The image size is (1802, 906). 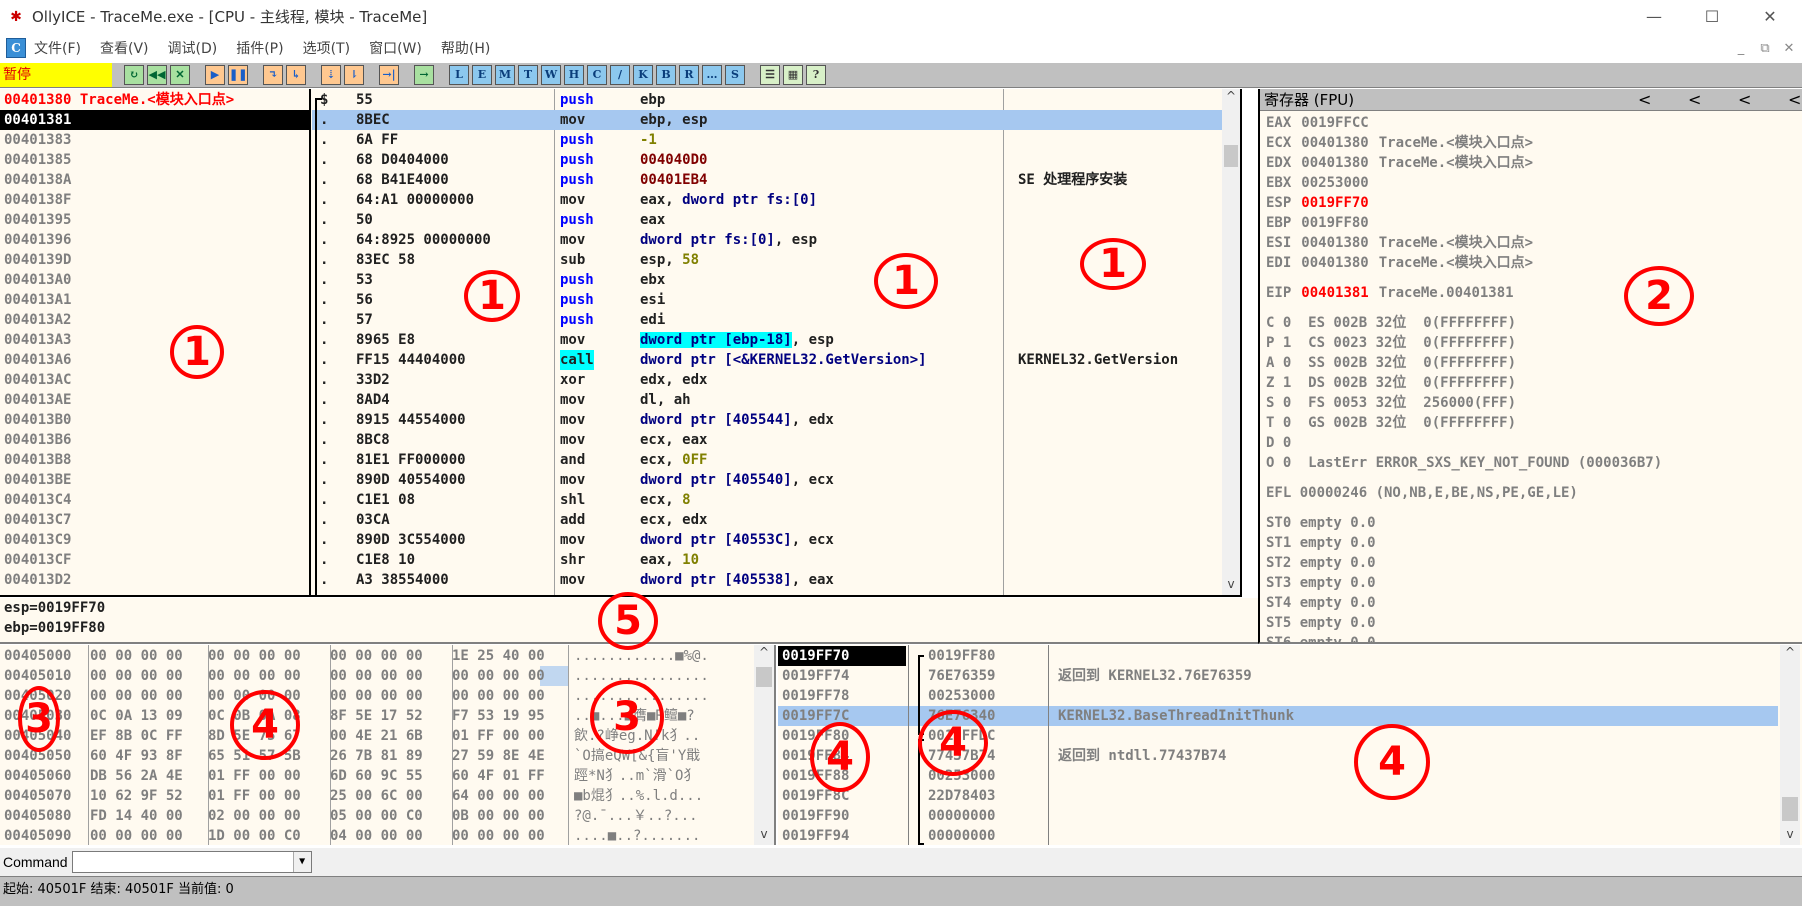 What do you see at coordinates (1391, 343) in the screenshot?
I see `flag-row: P 1 CS 0023 32位 0(FFFFFFFF)` at bounding box center [1391, 343].